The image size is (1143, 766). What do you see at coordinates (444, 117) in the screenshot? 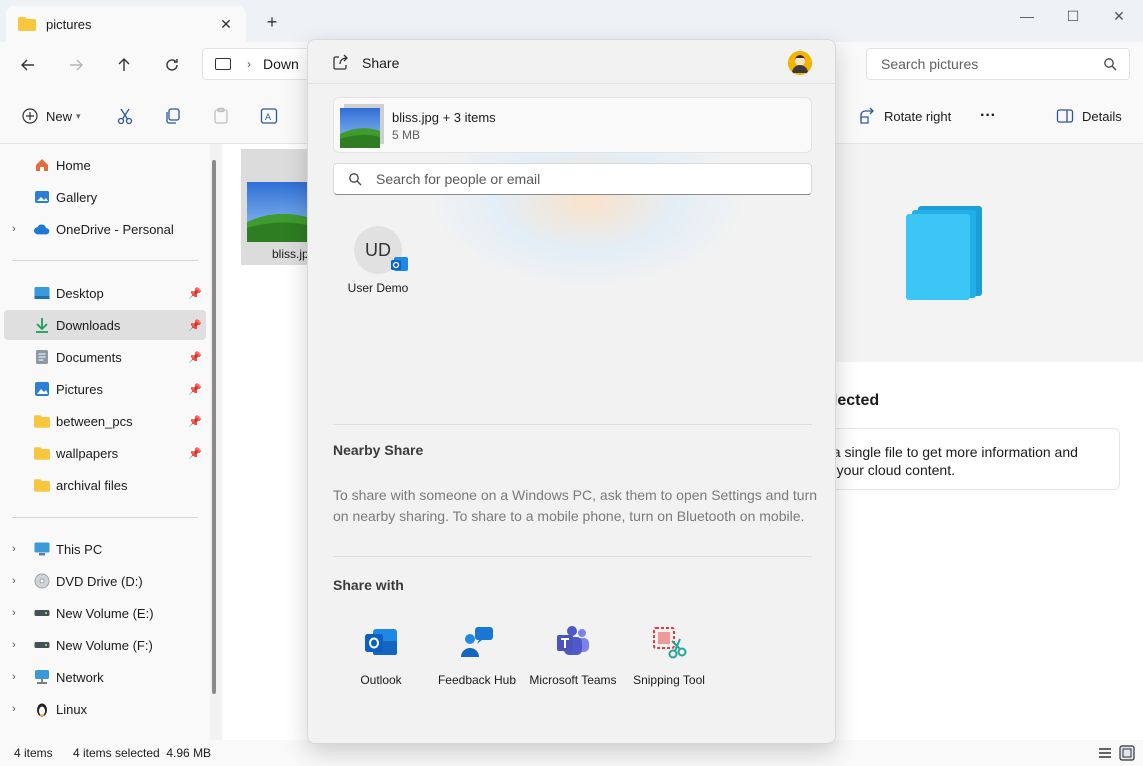
I see `shared-file-name: bliss.jpg + 3 items` at bounding box center [444, 117].